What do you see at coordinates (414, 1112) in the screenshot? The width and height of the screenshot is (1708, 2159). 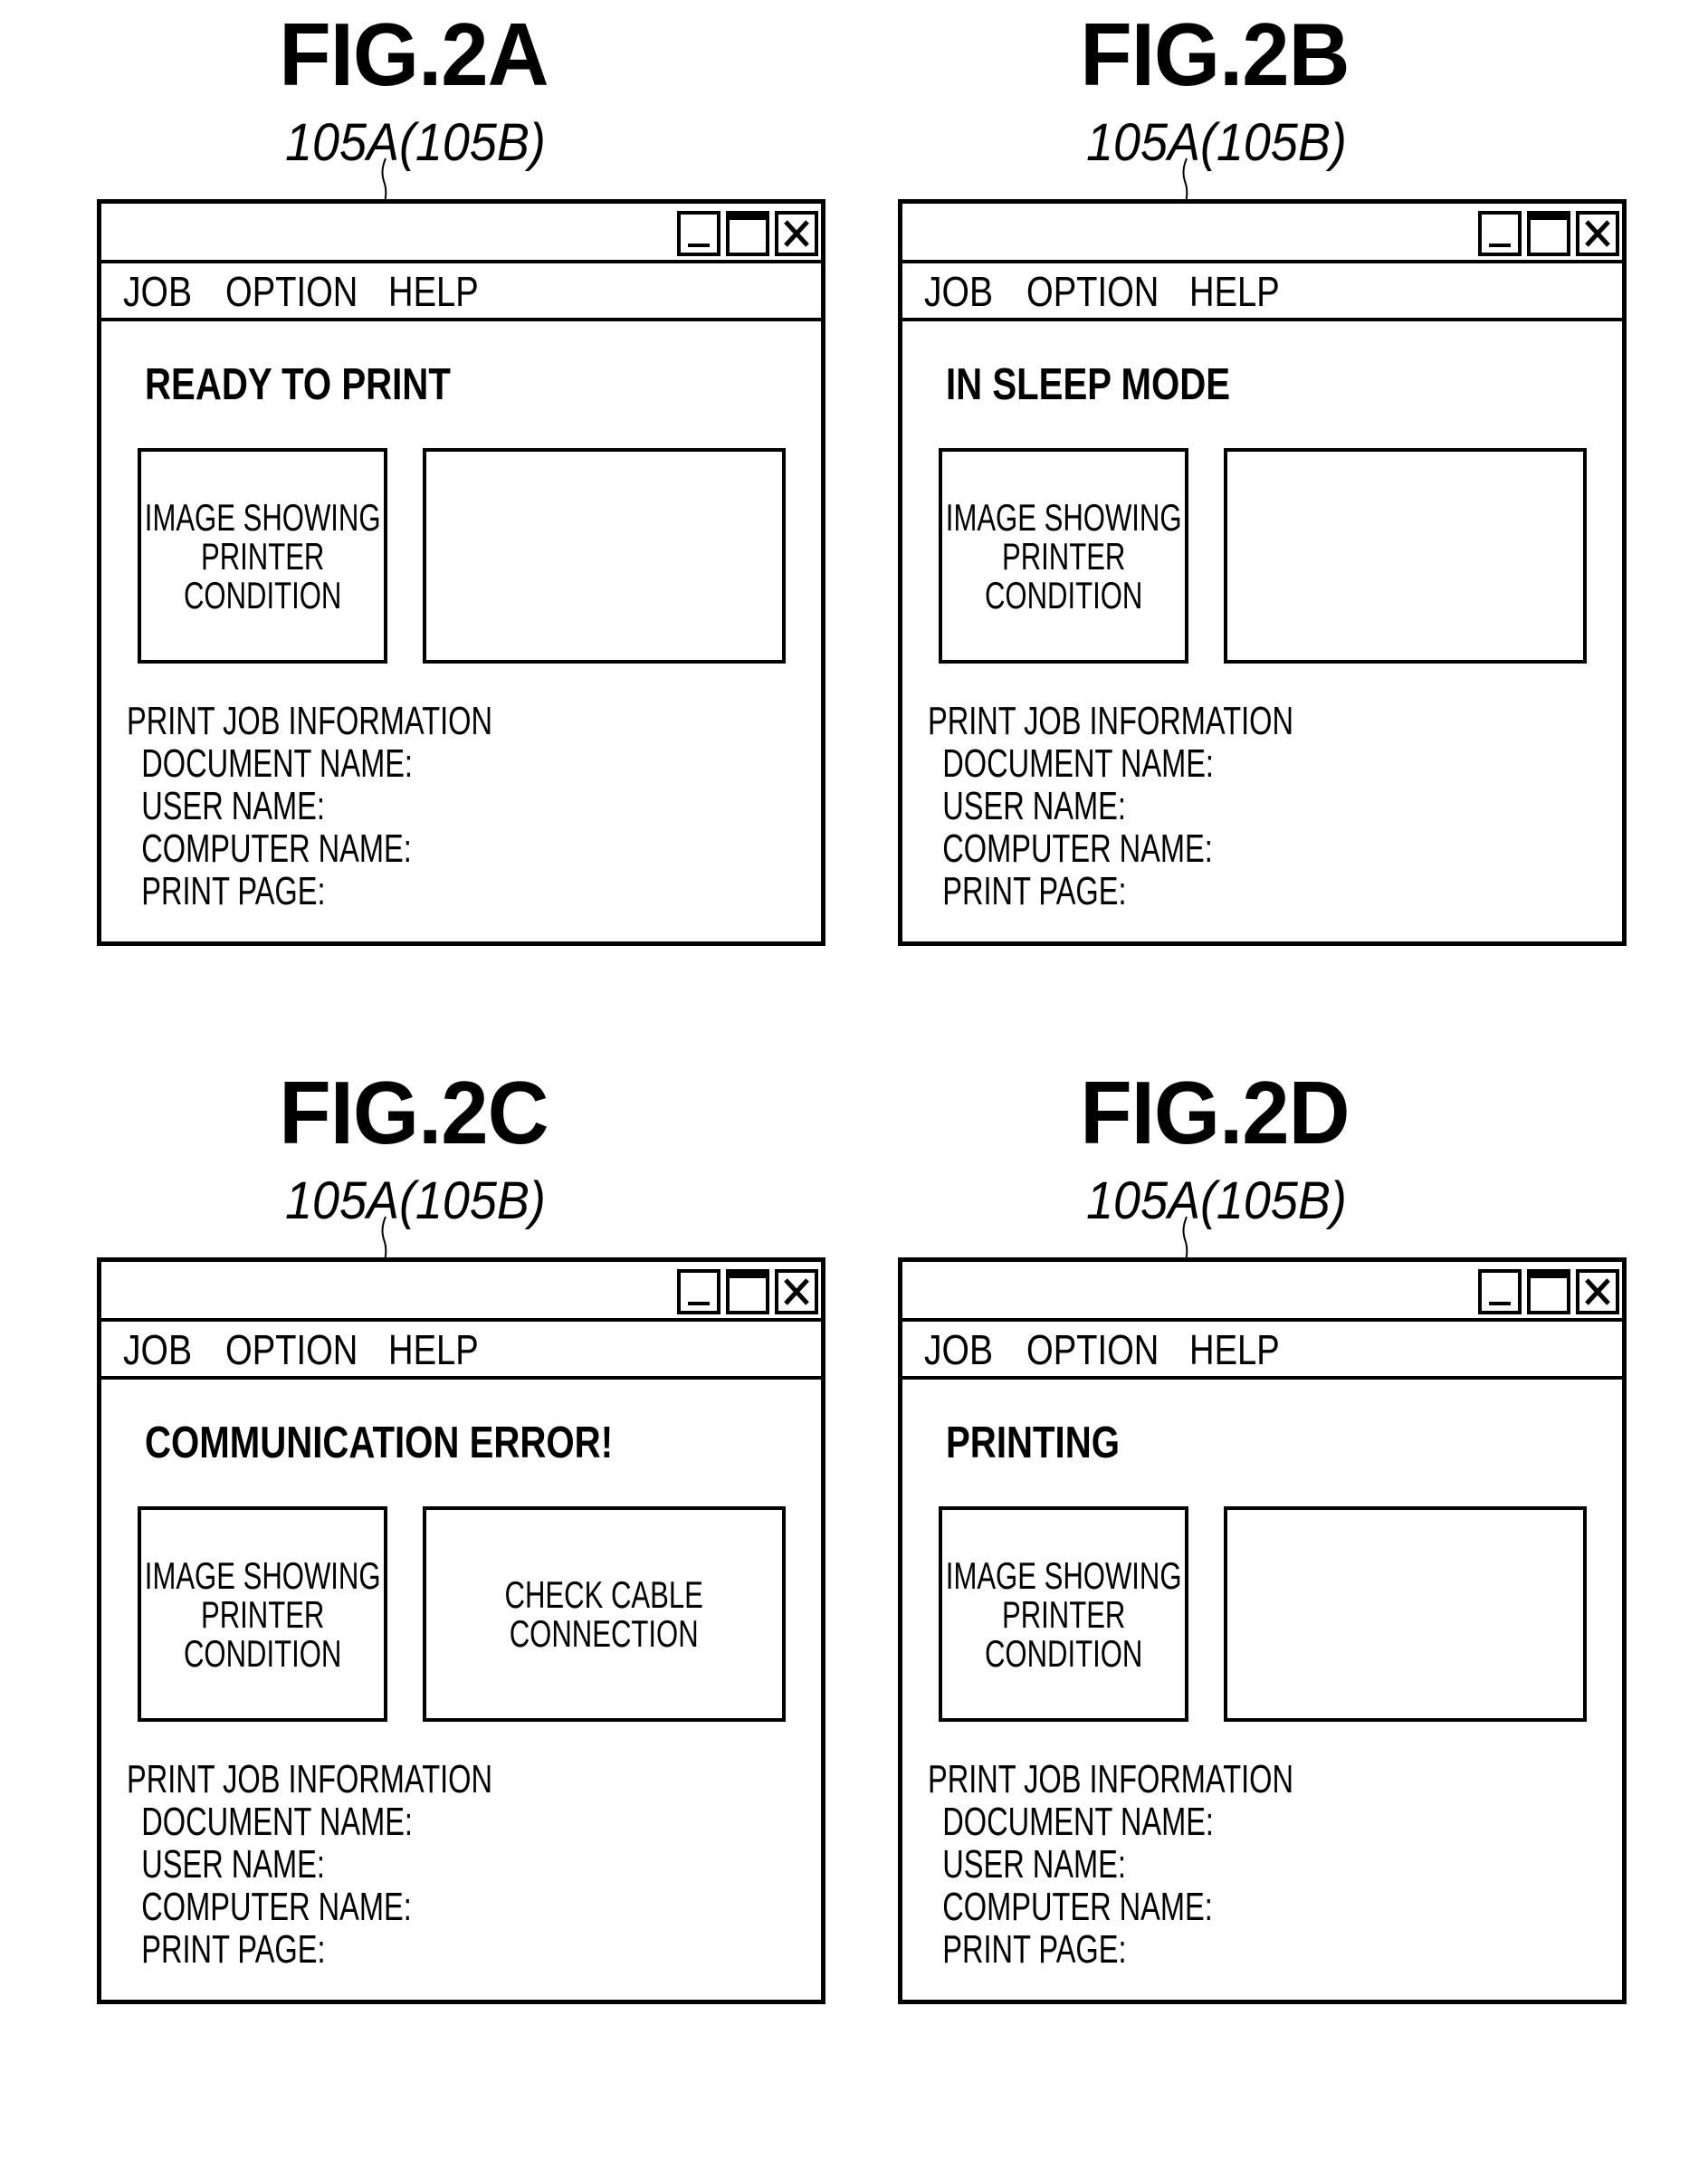 I see `figure-label: FIG.2C` at bounding box center [414, 1112].